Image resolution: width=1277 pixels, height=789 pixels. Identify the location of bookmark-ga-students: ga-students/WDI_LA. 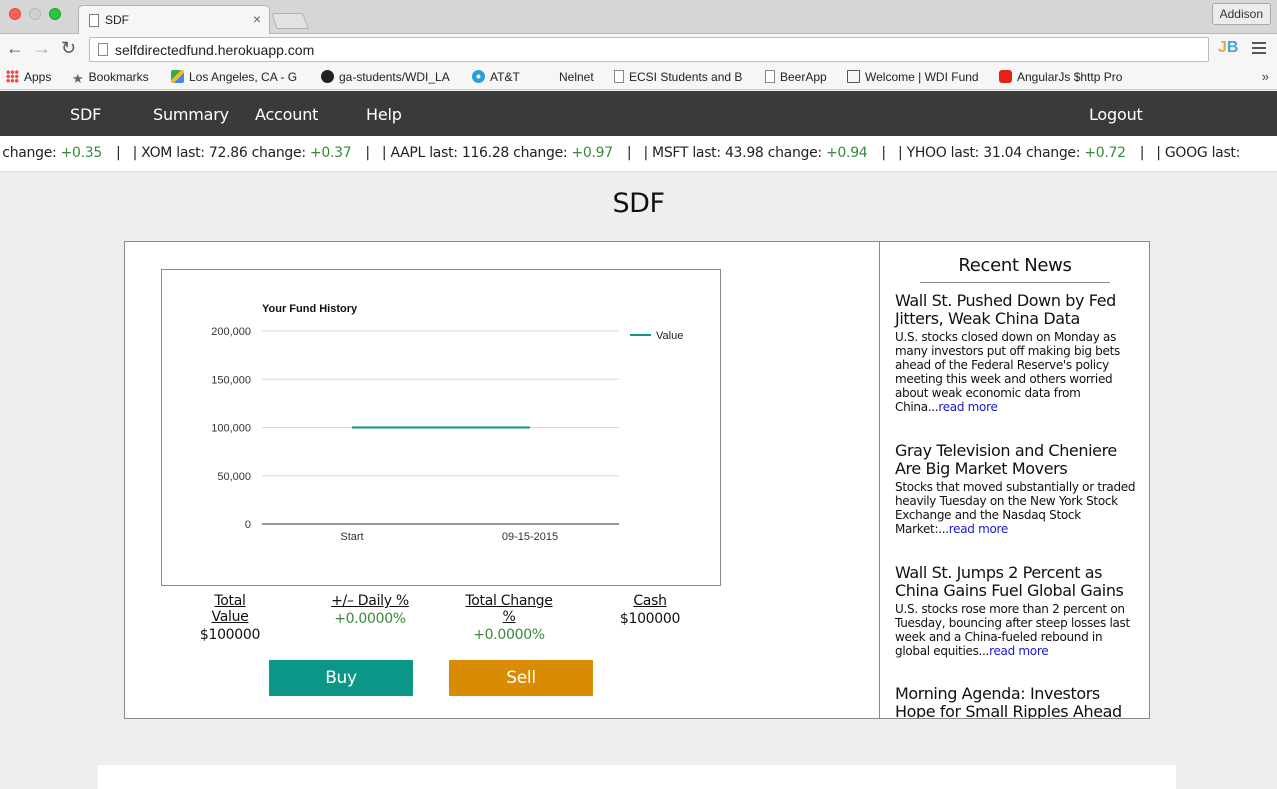
(385, 77).